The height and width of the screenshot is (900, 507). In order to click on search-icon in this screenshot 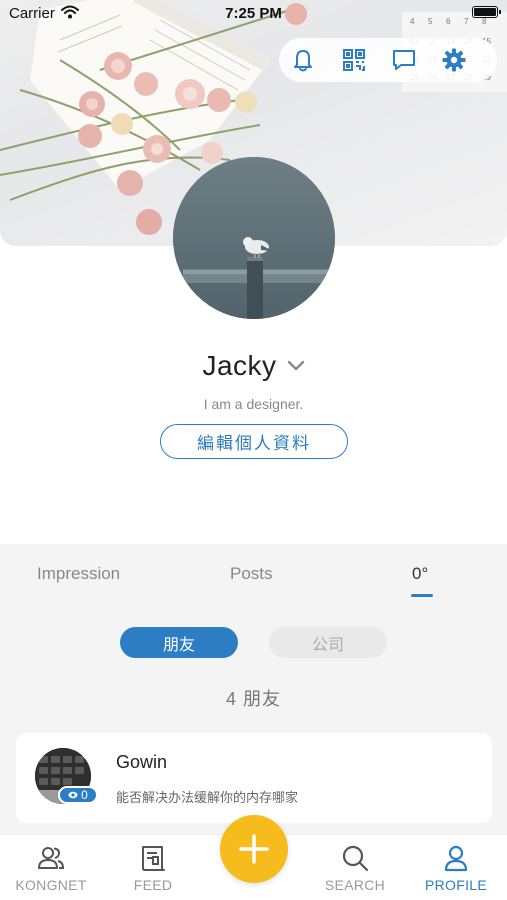, I will do `click(355, 858)`.